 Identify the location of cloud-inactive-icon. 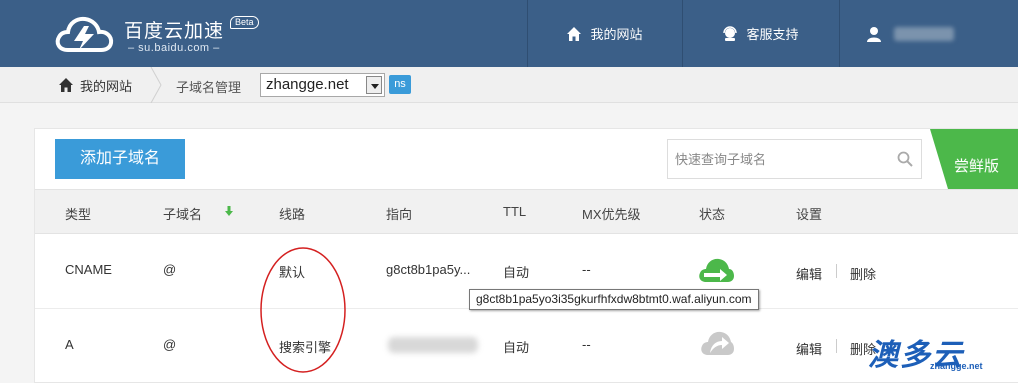
(717, 343).